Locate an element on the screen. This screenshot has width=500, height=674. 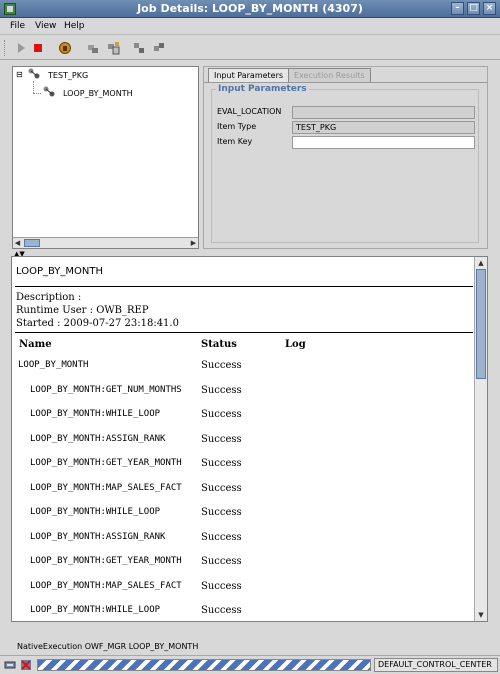
title-bar: Job Details: LOOP_BY_MONTH (4307) – □ × is located at coordinates (250, 9).